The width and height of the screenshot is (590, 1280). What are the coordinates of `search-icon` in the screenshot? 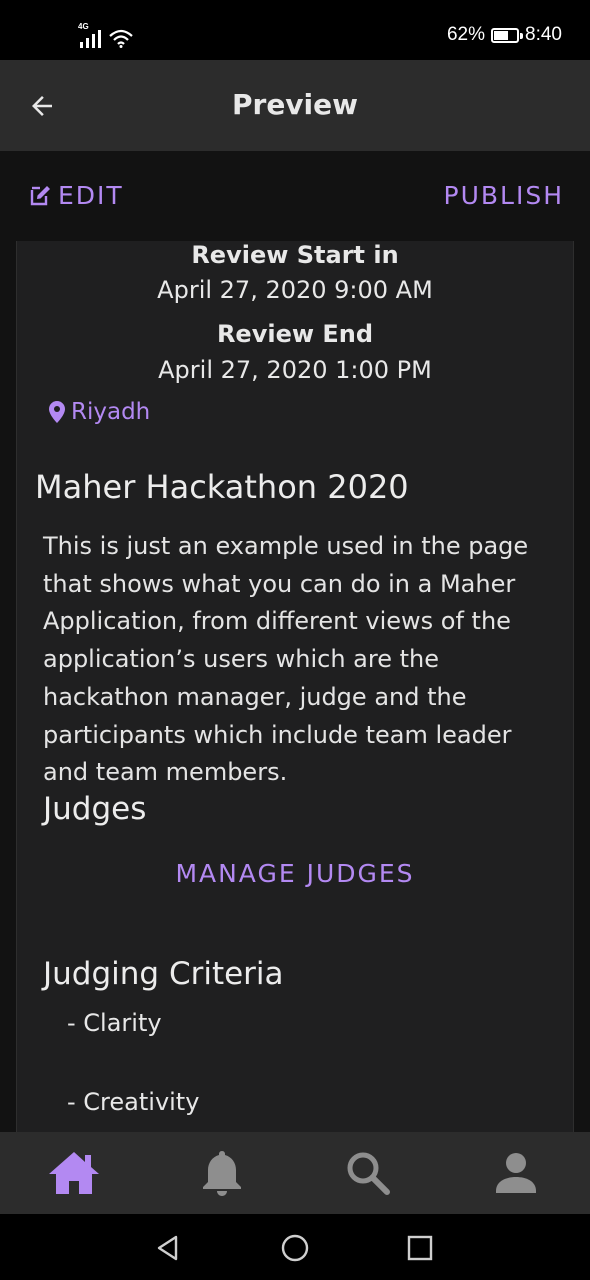 It's located at (368, 1173).